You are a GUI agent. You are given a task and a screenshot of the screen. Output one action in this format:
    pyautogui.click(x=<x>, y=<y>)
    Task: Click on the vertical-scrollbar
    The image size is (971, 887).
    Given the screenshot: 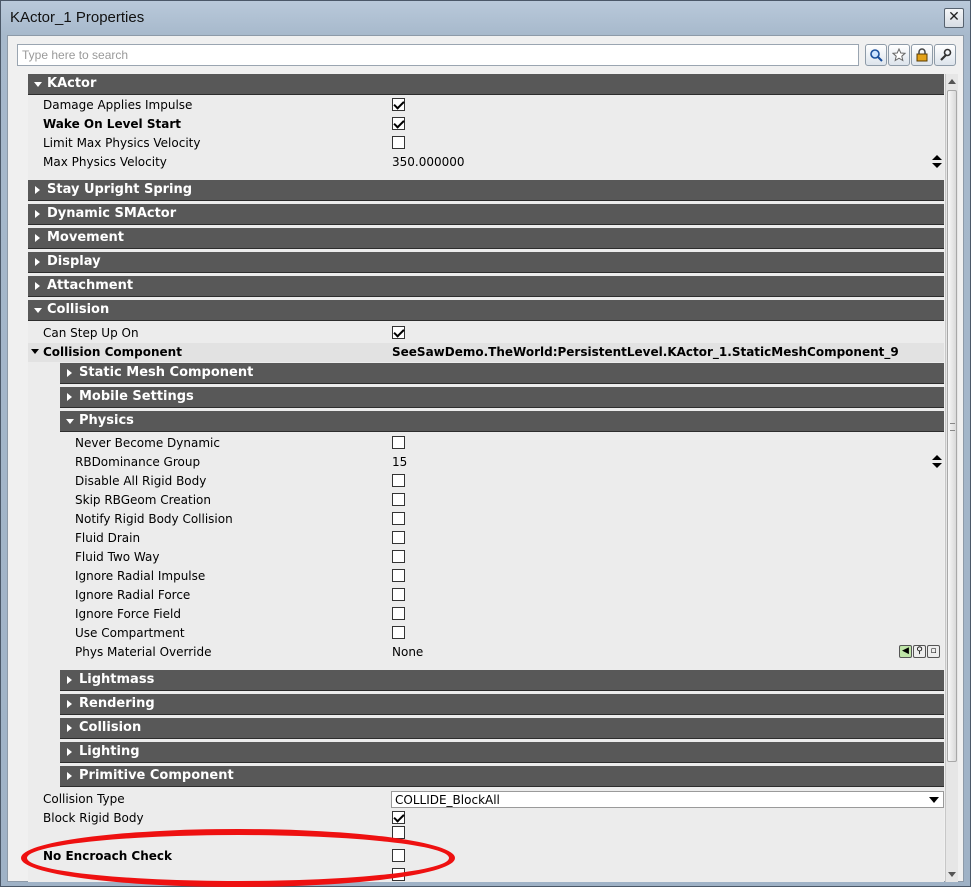 What is the action you would take?
    pyautogui.click(x=951, y=478)
    